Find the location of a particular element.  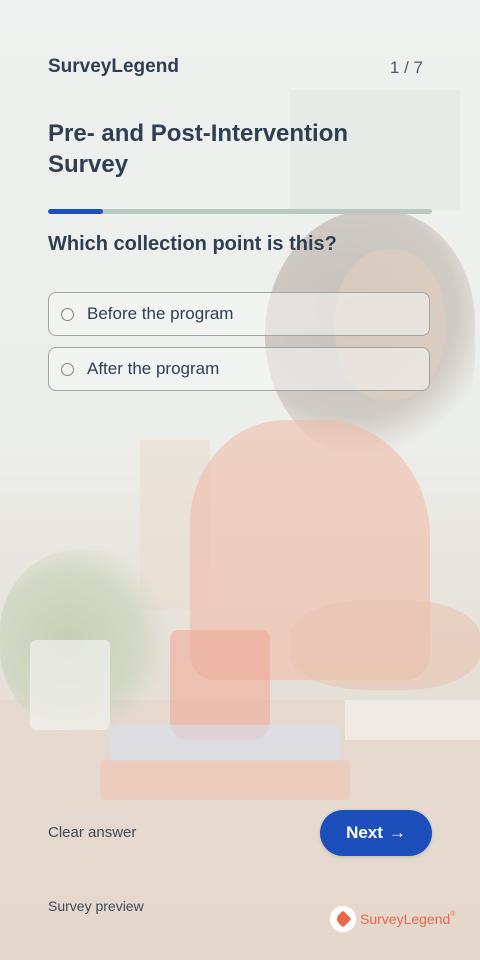

clear-answer-link: Clear answer is located at coordinates (92, 832).